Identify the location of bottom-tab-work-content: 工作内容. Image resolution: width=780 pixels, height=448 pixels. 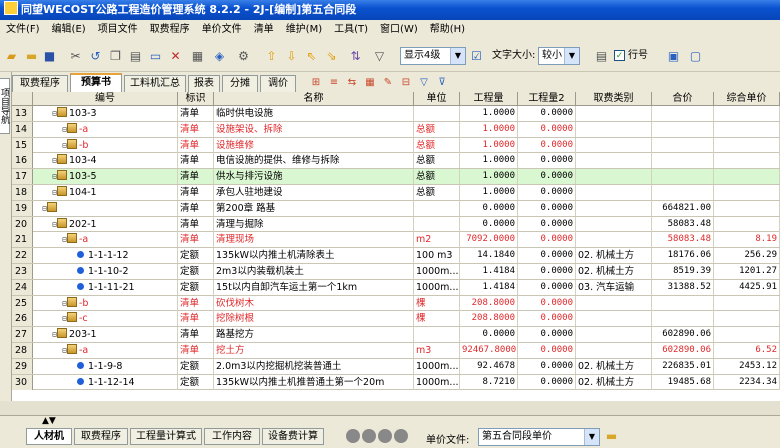
(232, 436).